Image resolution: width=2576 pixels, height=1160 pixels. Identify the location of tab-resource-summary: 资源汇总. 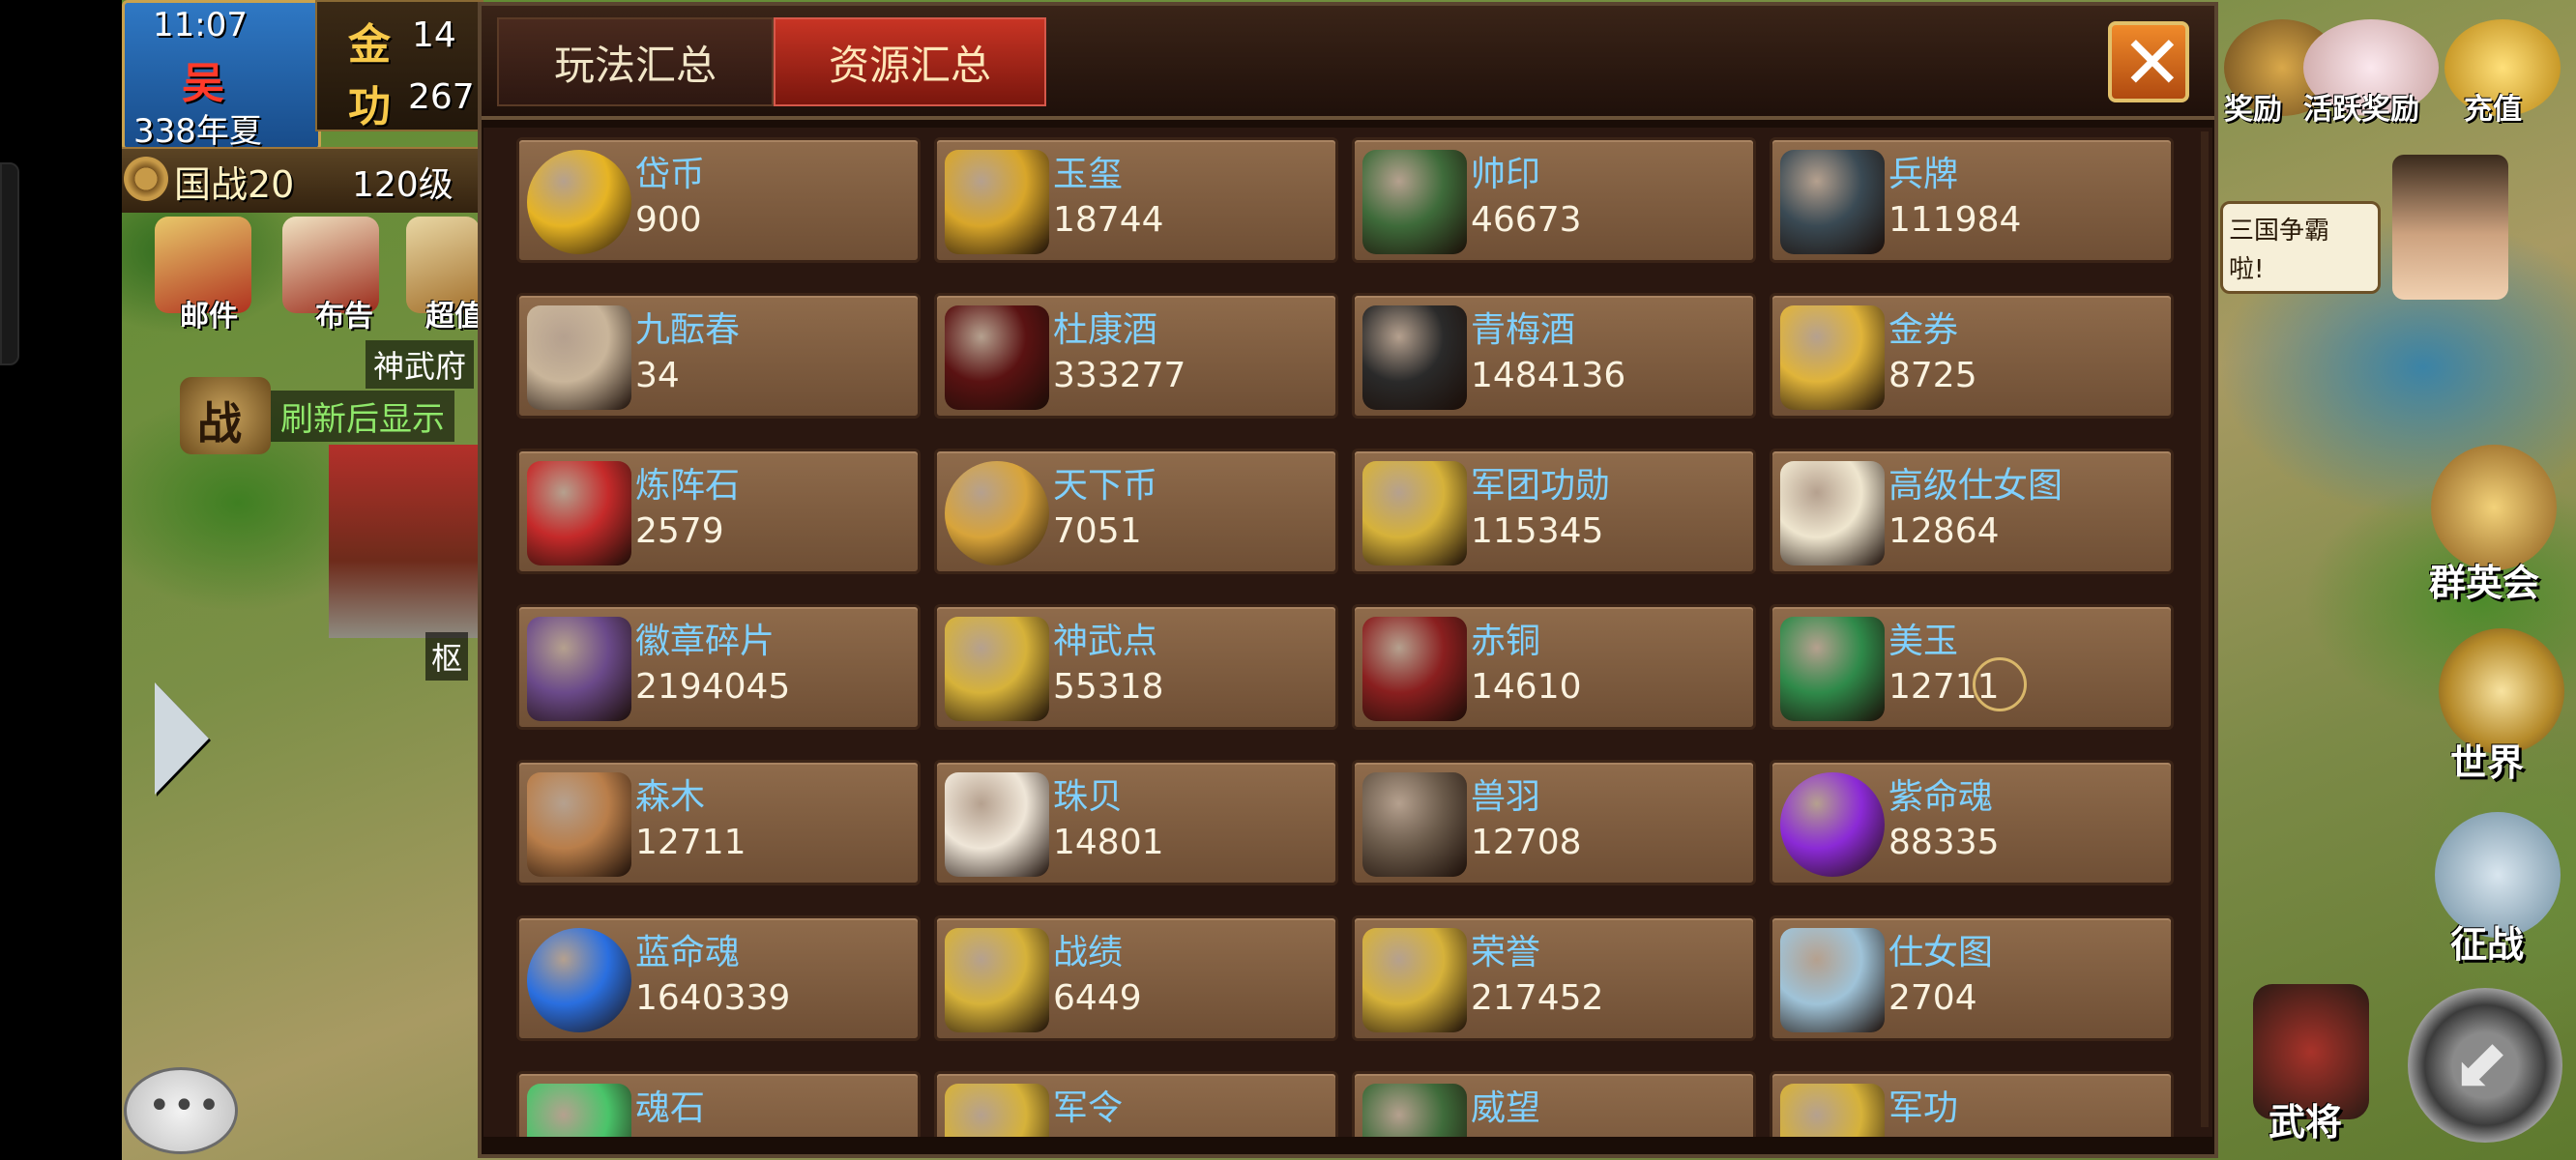
(910, 62).